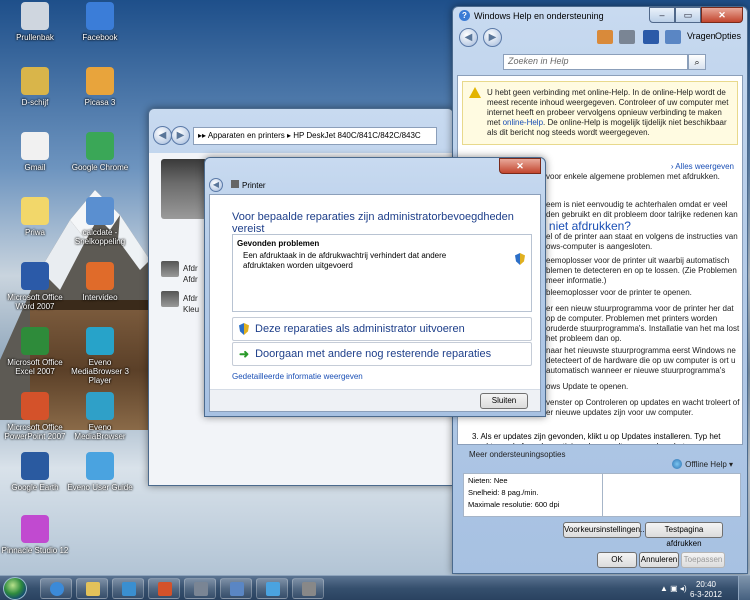 Image resolution: width=750 pixels, height=600 pixels. What do you see at coordinates (92, 588) in the screenshot?
I see `taskbar-explorer` at bounding box center [92, 588].